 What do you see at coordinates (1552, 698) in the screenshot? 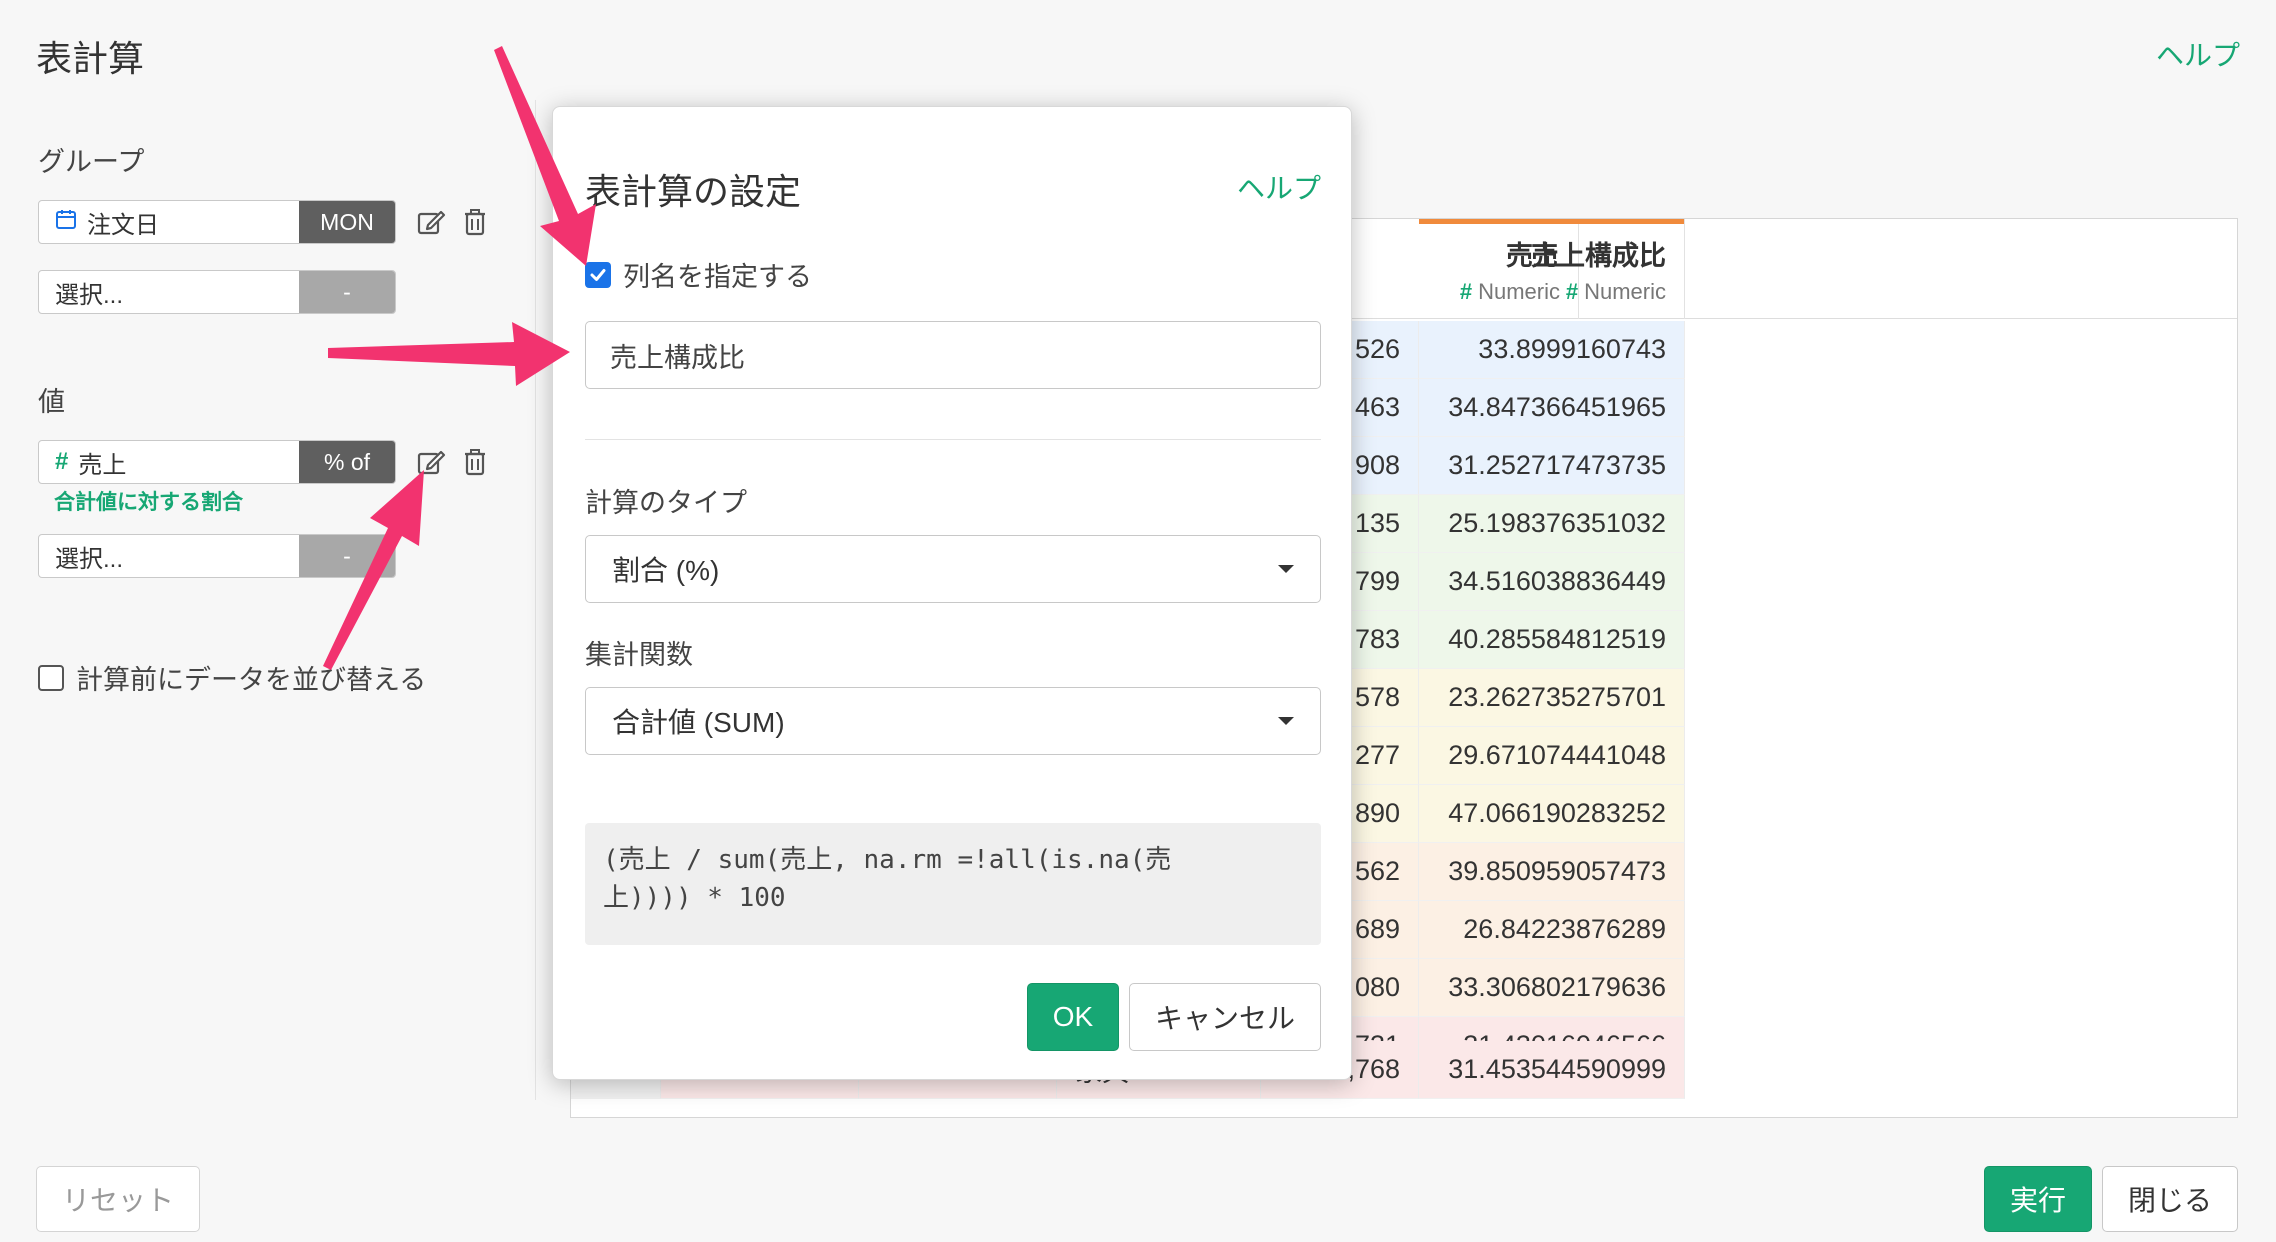
I see `row-ratio: 23.262735275701` at bounding box center [1552, 698].